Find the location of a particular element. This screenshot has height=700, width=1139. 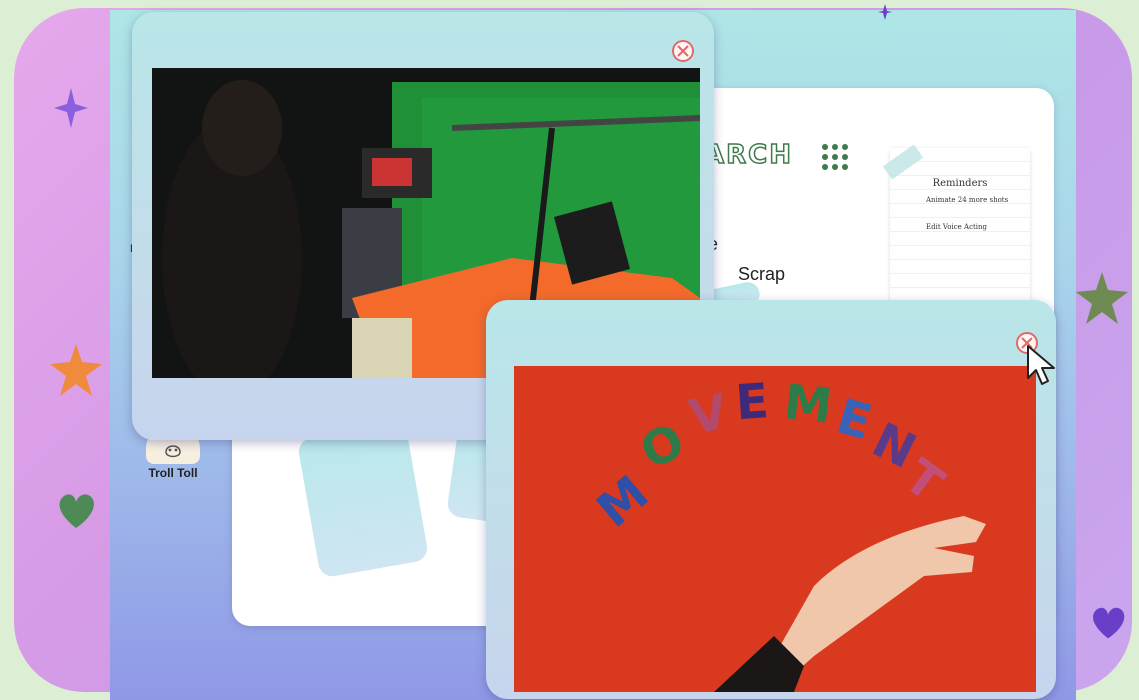

reminder-item: Edit Voice Acting is located at coordinates (957, 227).